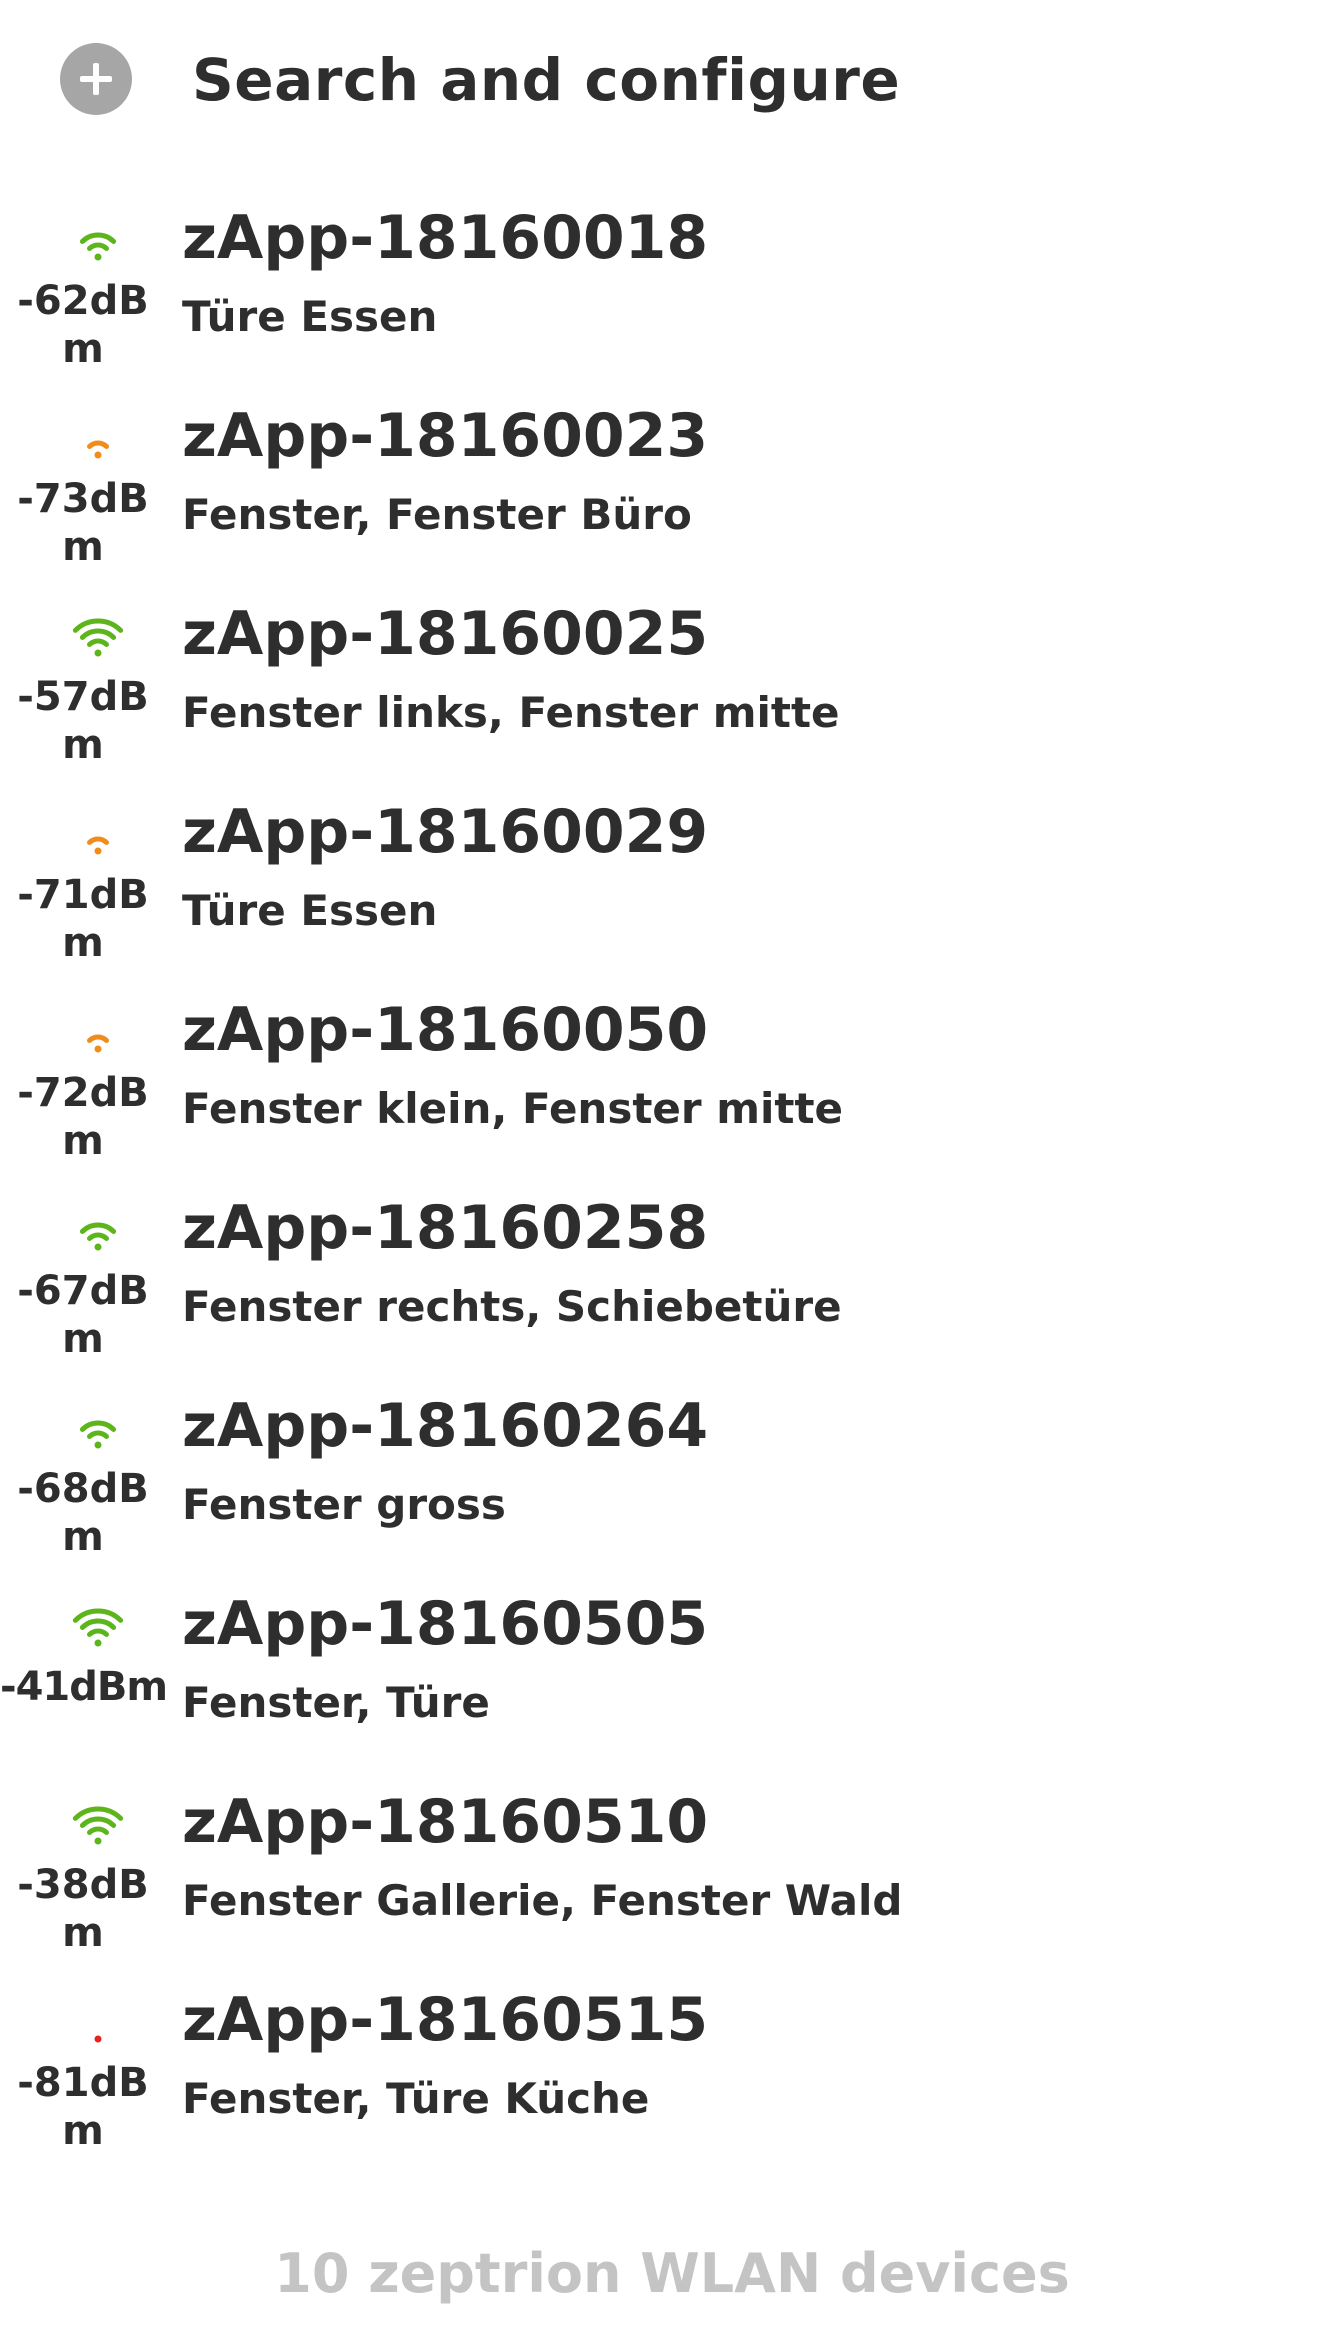 The height and width of the screenshot is (2335, 1344). I want to click on signal-indicator: -38dBm, so click(83, 1876).